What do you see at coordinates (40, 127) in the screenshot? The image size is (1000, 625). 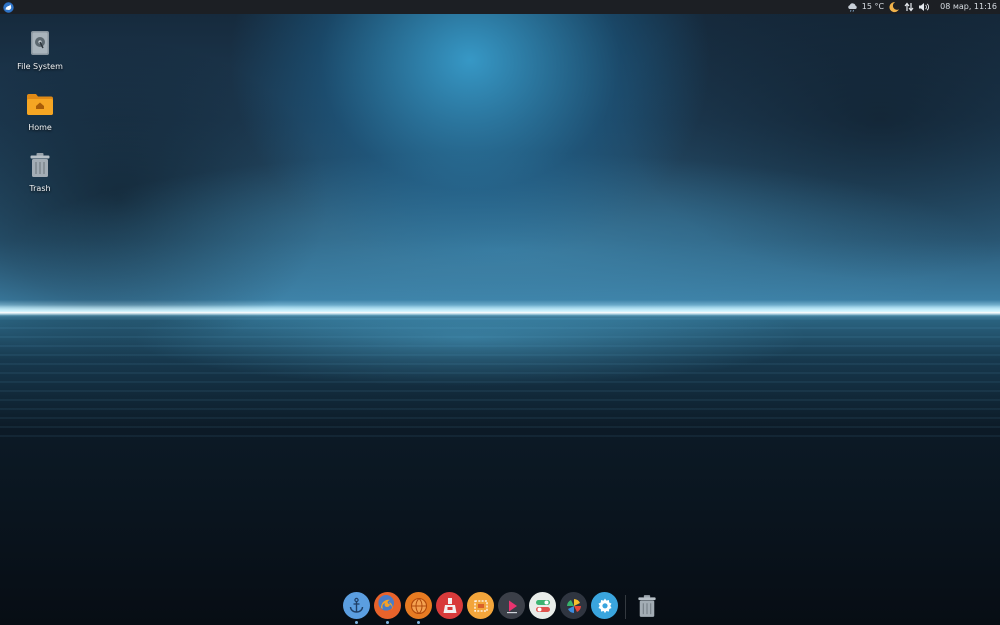 I see `desktop-icon-label: Home` at bounding box center [40, 127].